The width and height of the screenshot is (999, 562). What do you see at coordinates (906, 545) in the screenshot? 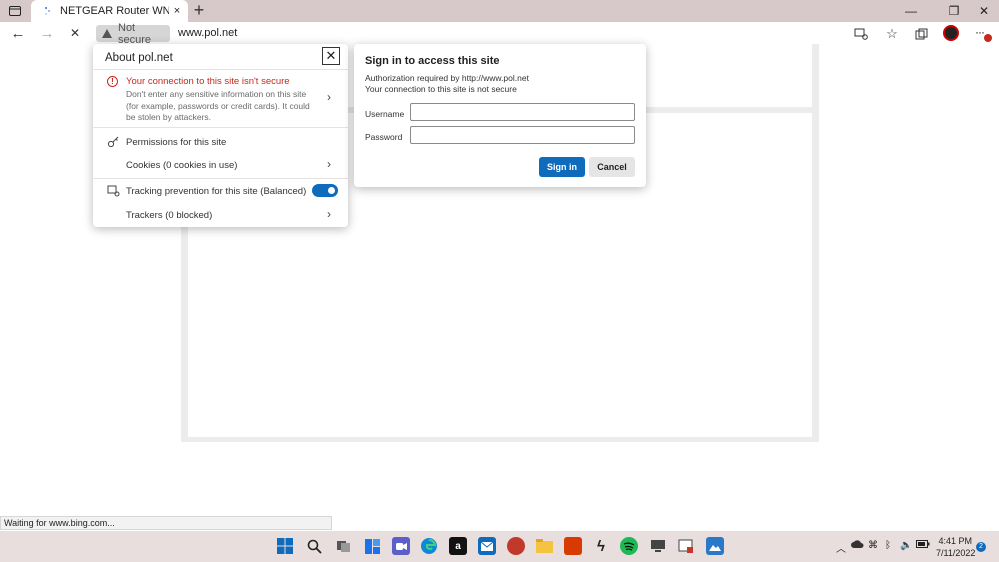
I see `volume-icon: 🔈` at bounding box center [906, 545].